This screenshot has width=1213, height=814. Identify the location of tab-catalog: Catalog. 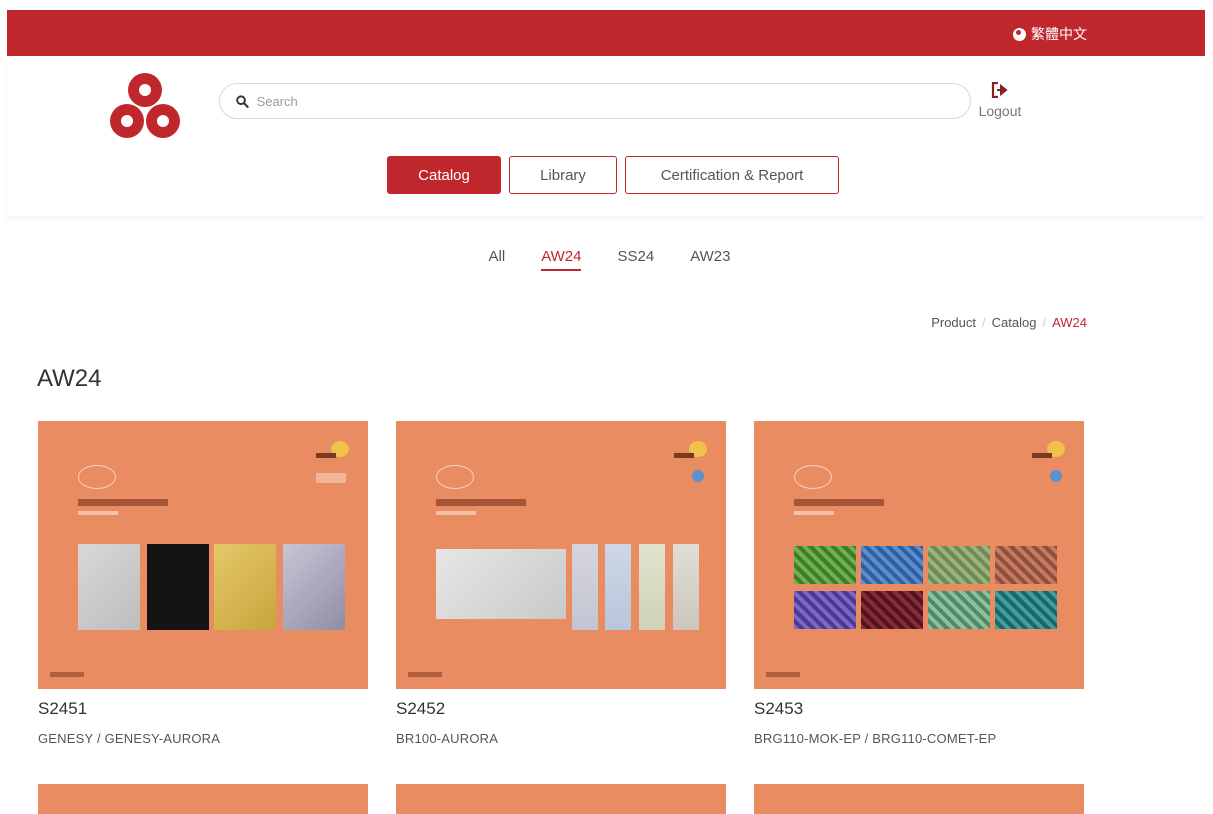
(444, 175).